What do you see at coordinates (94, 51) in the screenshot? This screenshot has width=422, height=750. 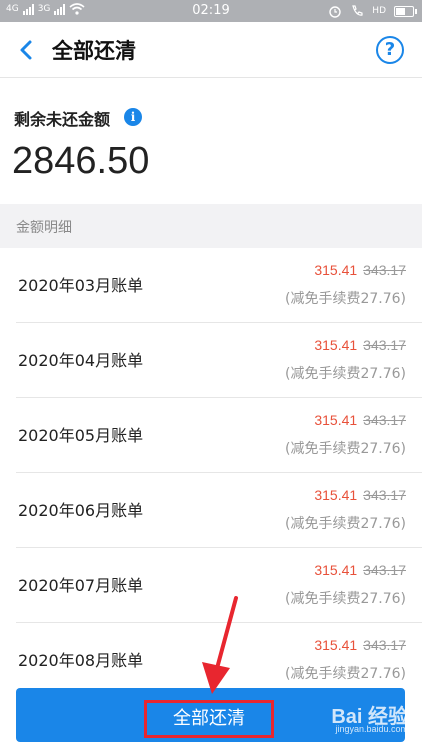 I see `page-title: 全部还清` at bounding box center [94, 51].